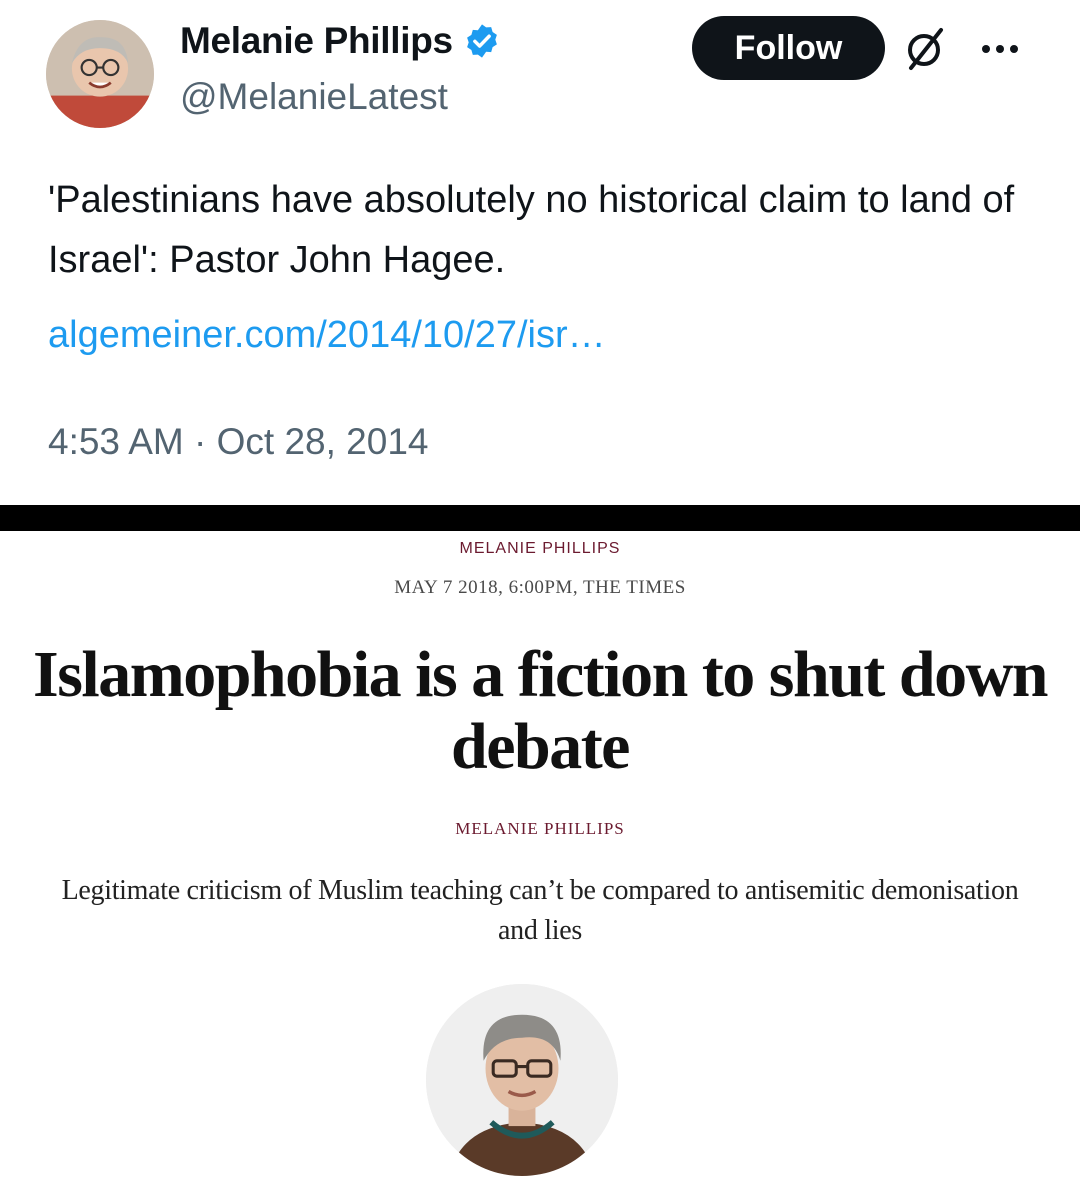 This screenshot has width=1080, height=1200. Describe the element at coordinates (316, 41) in the screenshot. I see `display-name-text: Melanie Phillips` at that location.